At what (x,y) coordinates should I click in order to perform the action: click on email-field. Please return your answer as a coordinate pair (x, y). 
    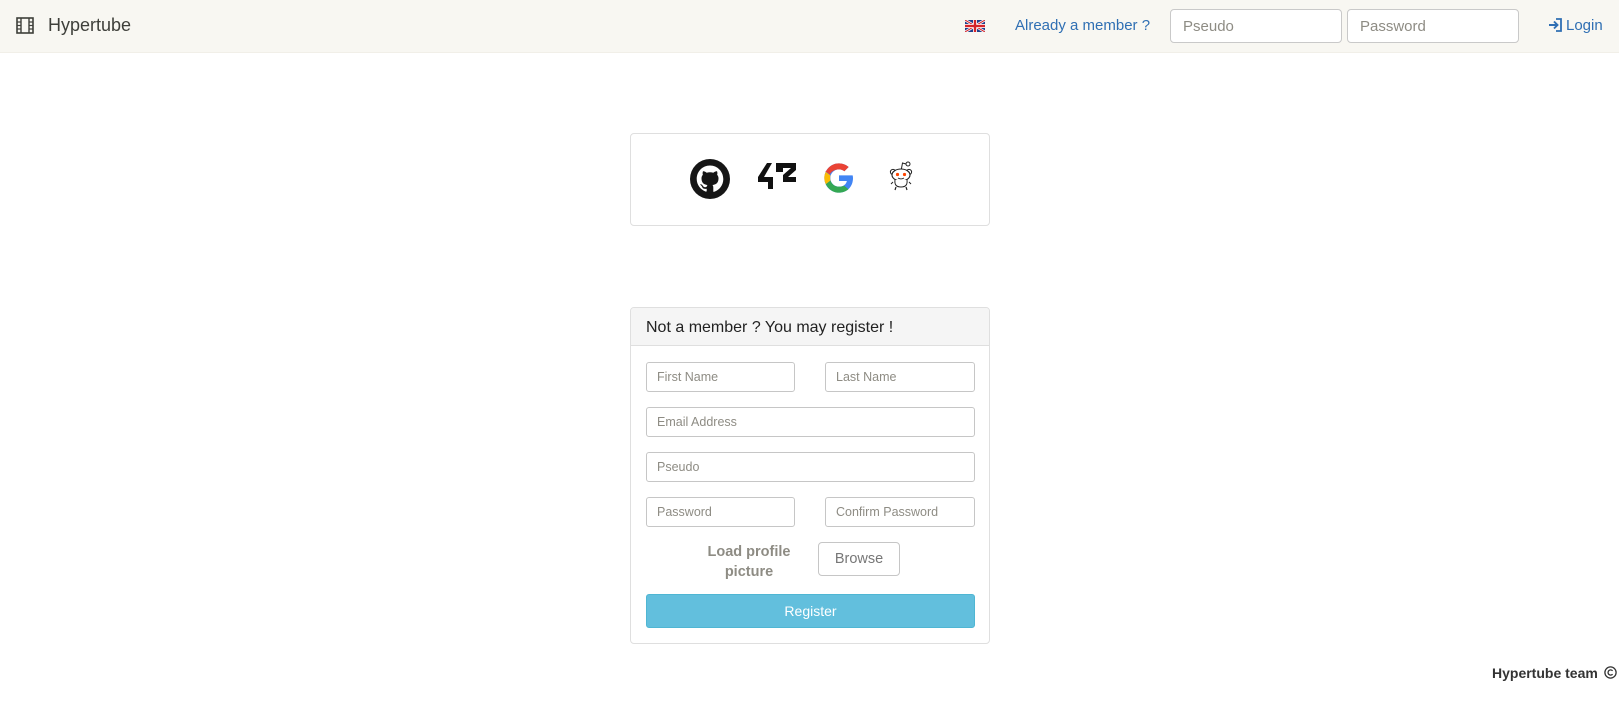
    Looking at the image, I should click on (810, 422).